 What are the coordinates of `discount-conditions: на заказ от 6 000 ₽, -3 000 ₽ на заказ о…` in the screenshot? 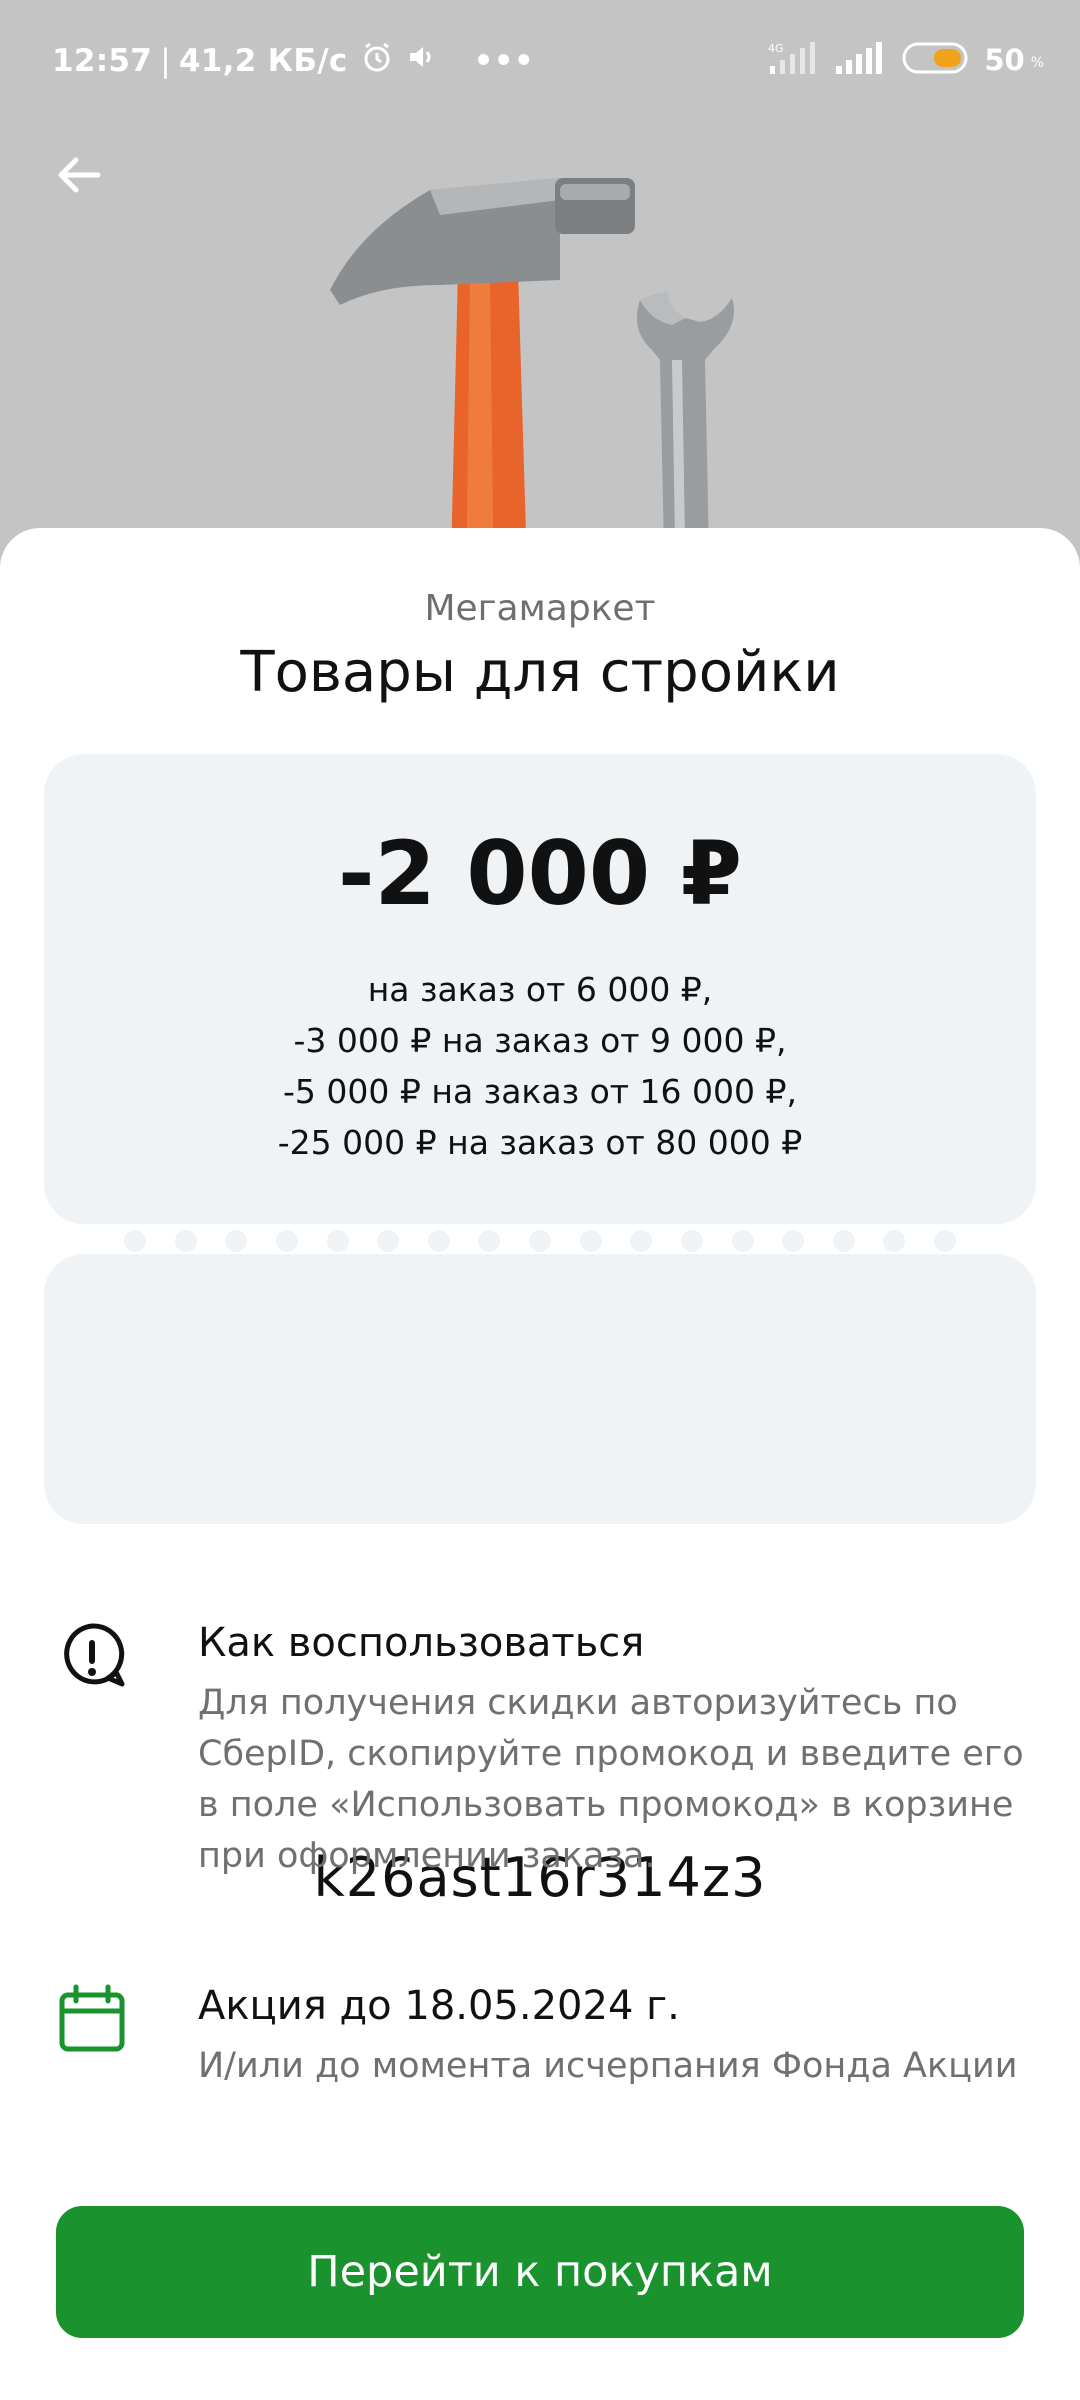 It's located at (540, 1066).